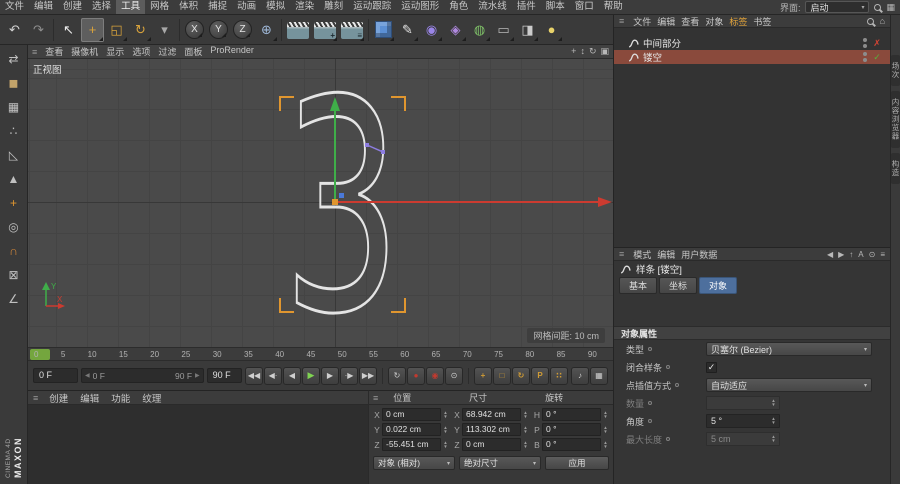  Describe the element at coordinates (571, 414) in the screenshot. I see `rotation-field: H 0 ° ▲ ▼` at that location.